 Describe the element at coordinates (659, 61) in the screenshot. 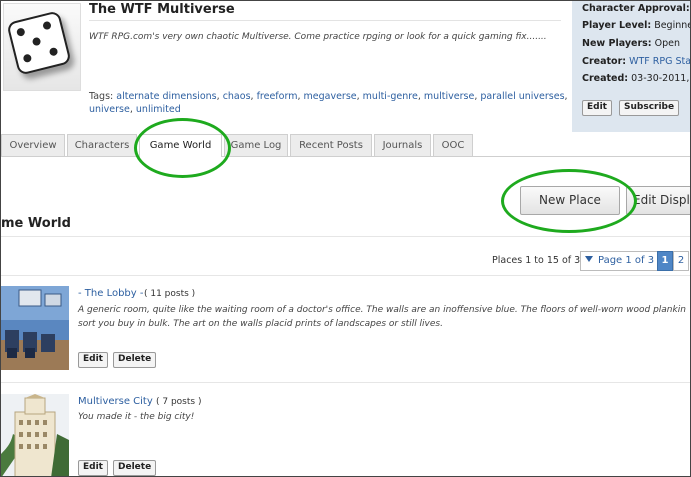

I see `creator-link: WTF RPG Staff` at that location.